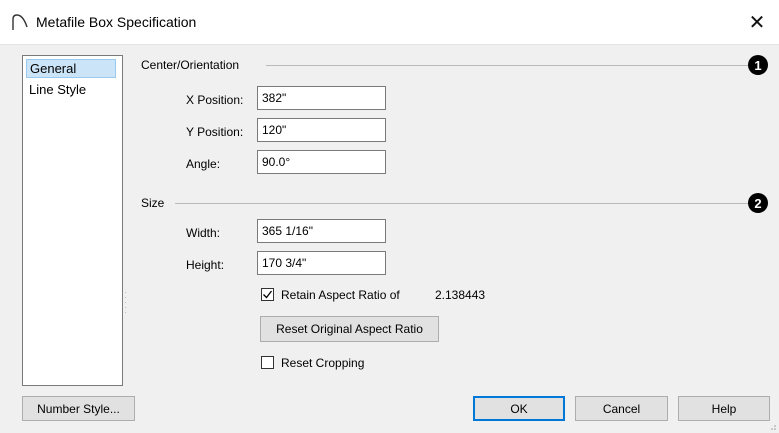  Describe the element at coordinates (322, 363) in the screenshot. I see `reset-cropping-label: Reset Cropping` at that location.